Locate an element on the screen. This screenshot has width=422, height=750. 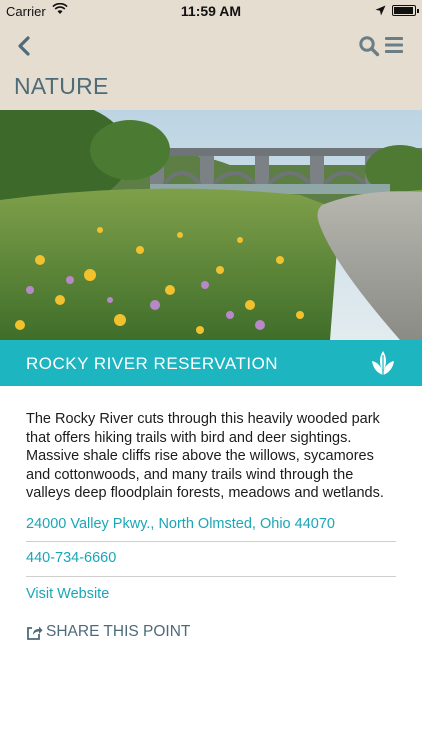
website-link: Visit Website is located at coordinates (67, 594).